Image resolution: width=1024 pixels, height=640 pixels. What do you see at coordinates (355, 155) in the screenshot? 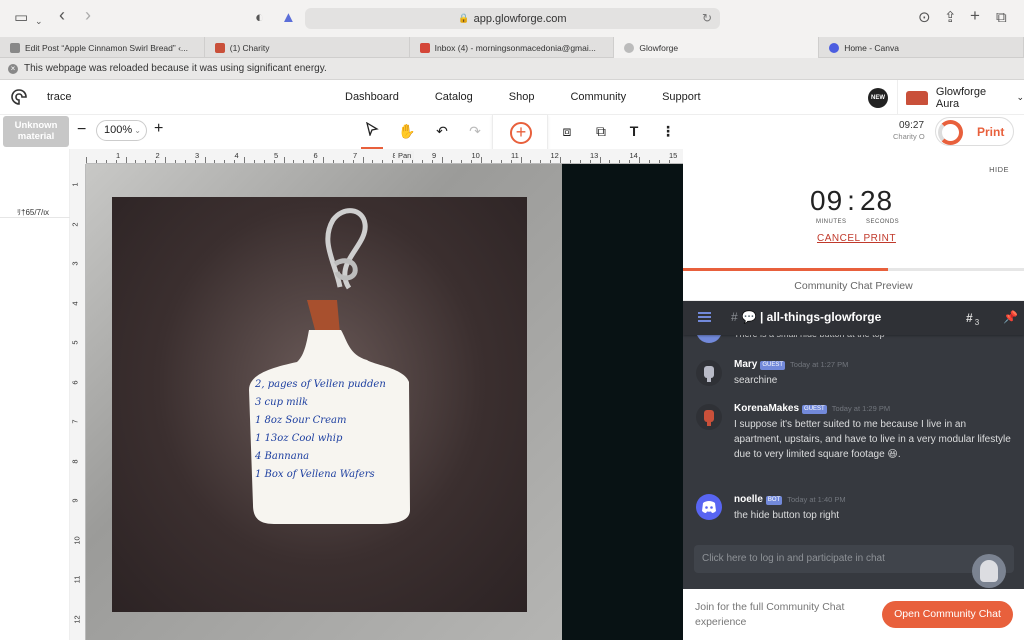
I see `ruler-tick-label: 7` at bounding box center [355, 155].